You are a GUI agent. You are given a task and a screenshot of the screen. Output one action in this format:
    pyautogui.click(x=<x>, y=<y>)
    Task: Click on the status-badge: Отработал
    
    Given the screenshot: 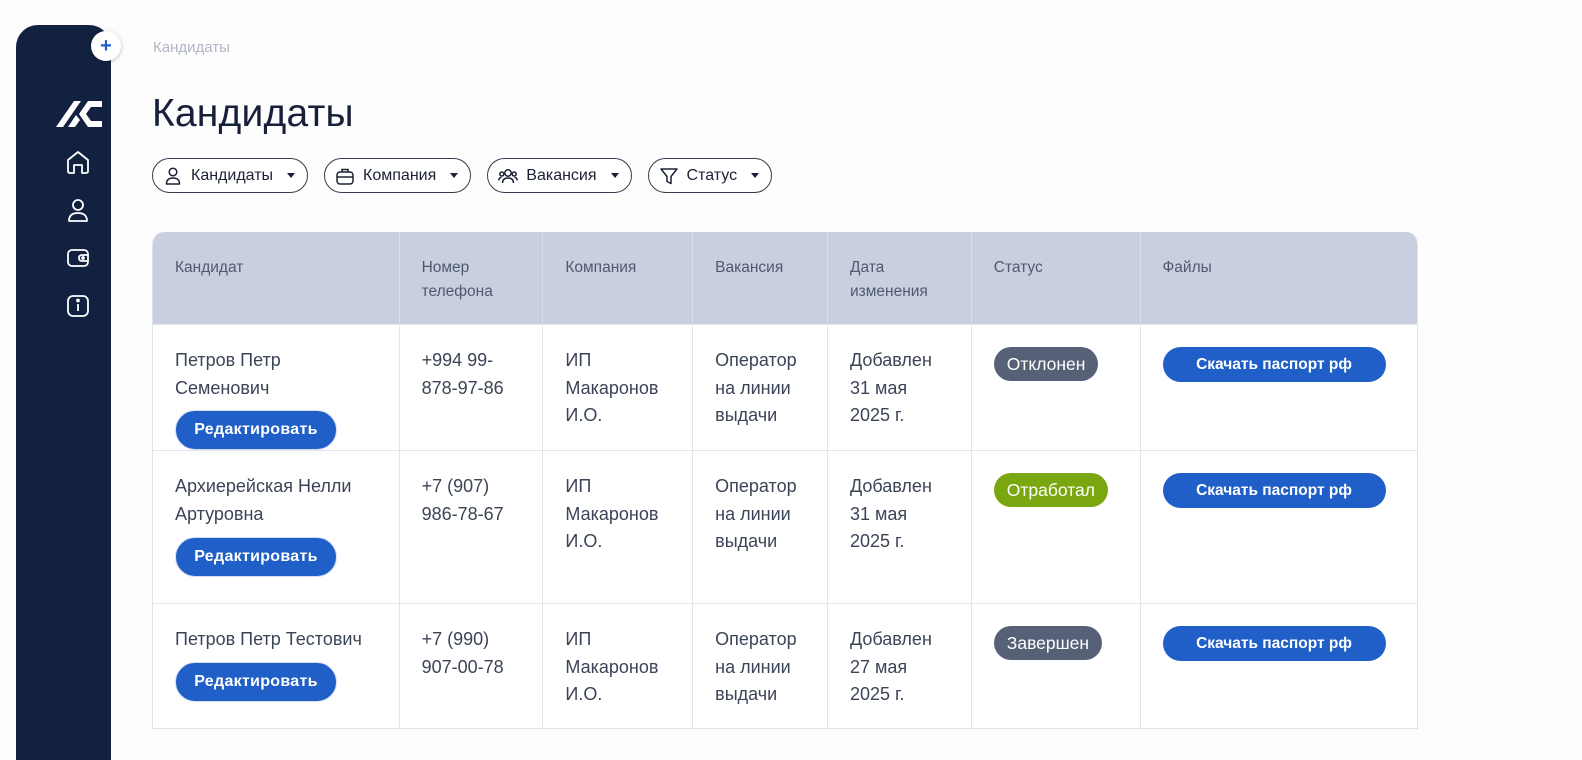 What is the action you would take?
    pyautogui.click(x=1050, y=490)
    